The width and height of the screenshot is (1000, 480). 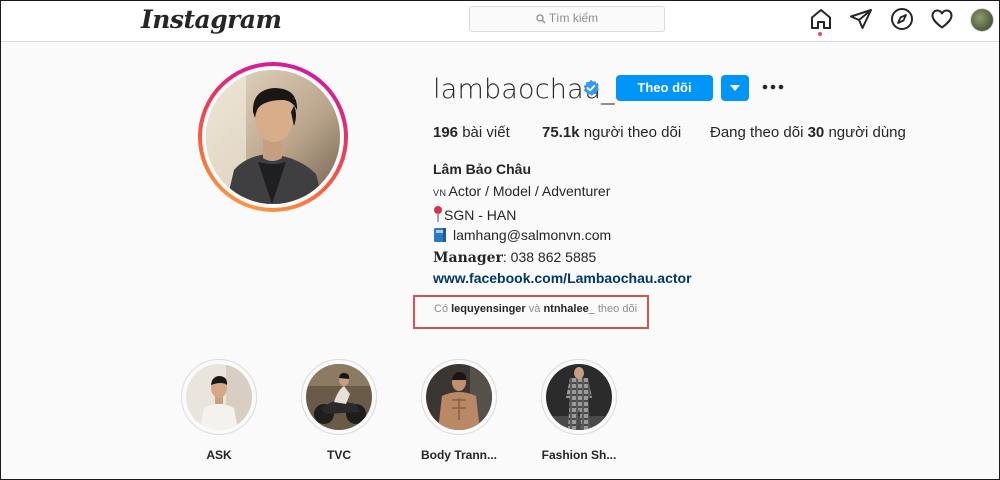 I want to click on bio-line-1: vn Actor / Model / Adventurer, so click(x=521, y=191).